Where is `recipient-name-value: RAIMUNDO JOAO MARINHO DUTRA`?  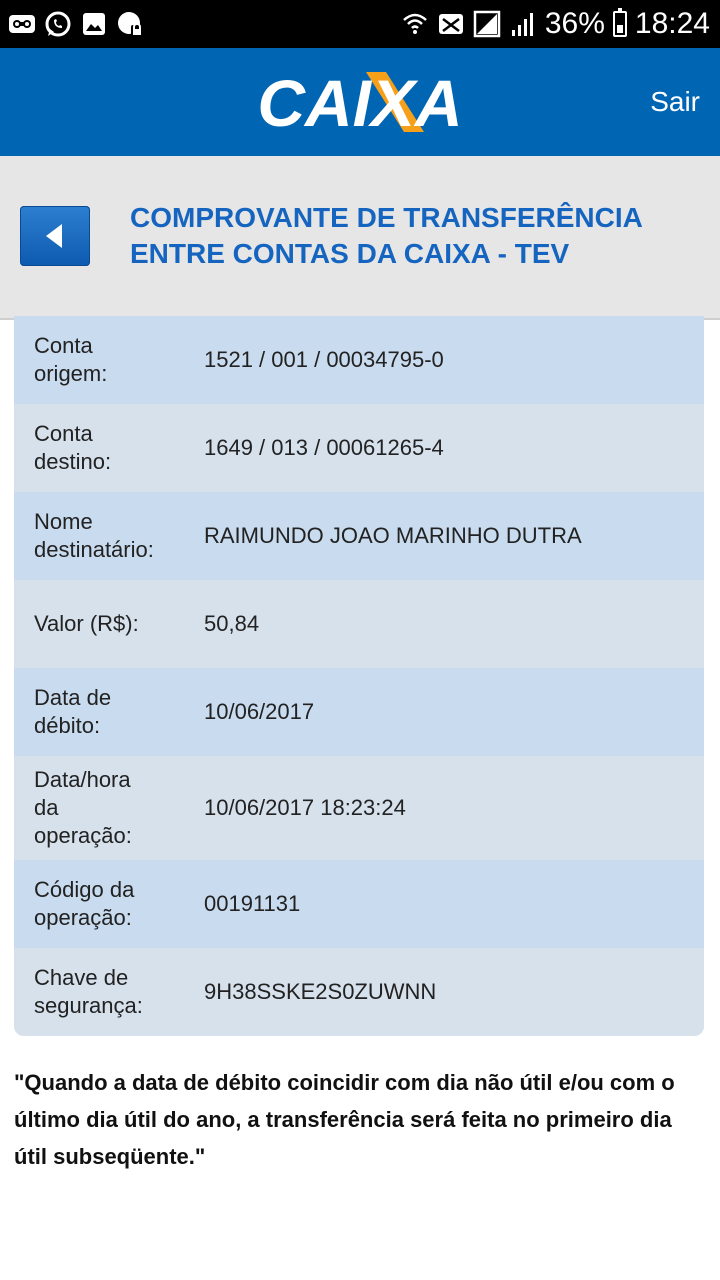
recipient-name-value: RAIMUNDO JOAO MARINHO DUTRA is located at coordinates (393, 535).